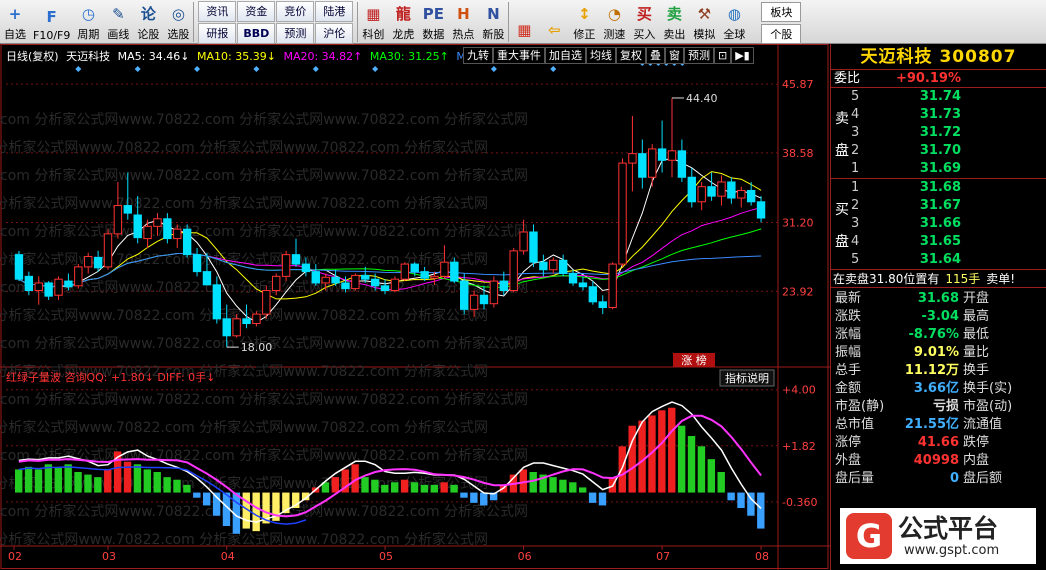 This screenshot has height=570, width=1046. I want to click on chart-tab-3: 均线, so click(601, 55).